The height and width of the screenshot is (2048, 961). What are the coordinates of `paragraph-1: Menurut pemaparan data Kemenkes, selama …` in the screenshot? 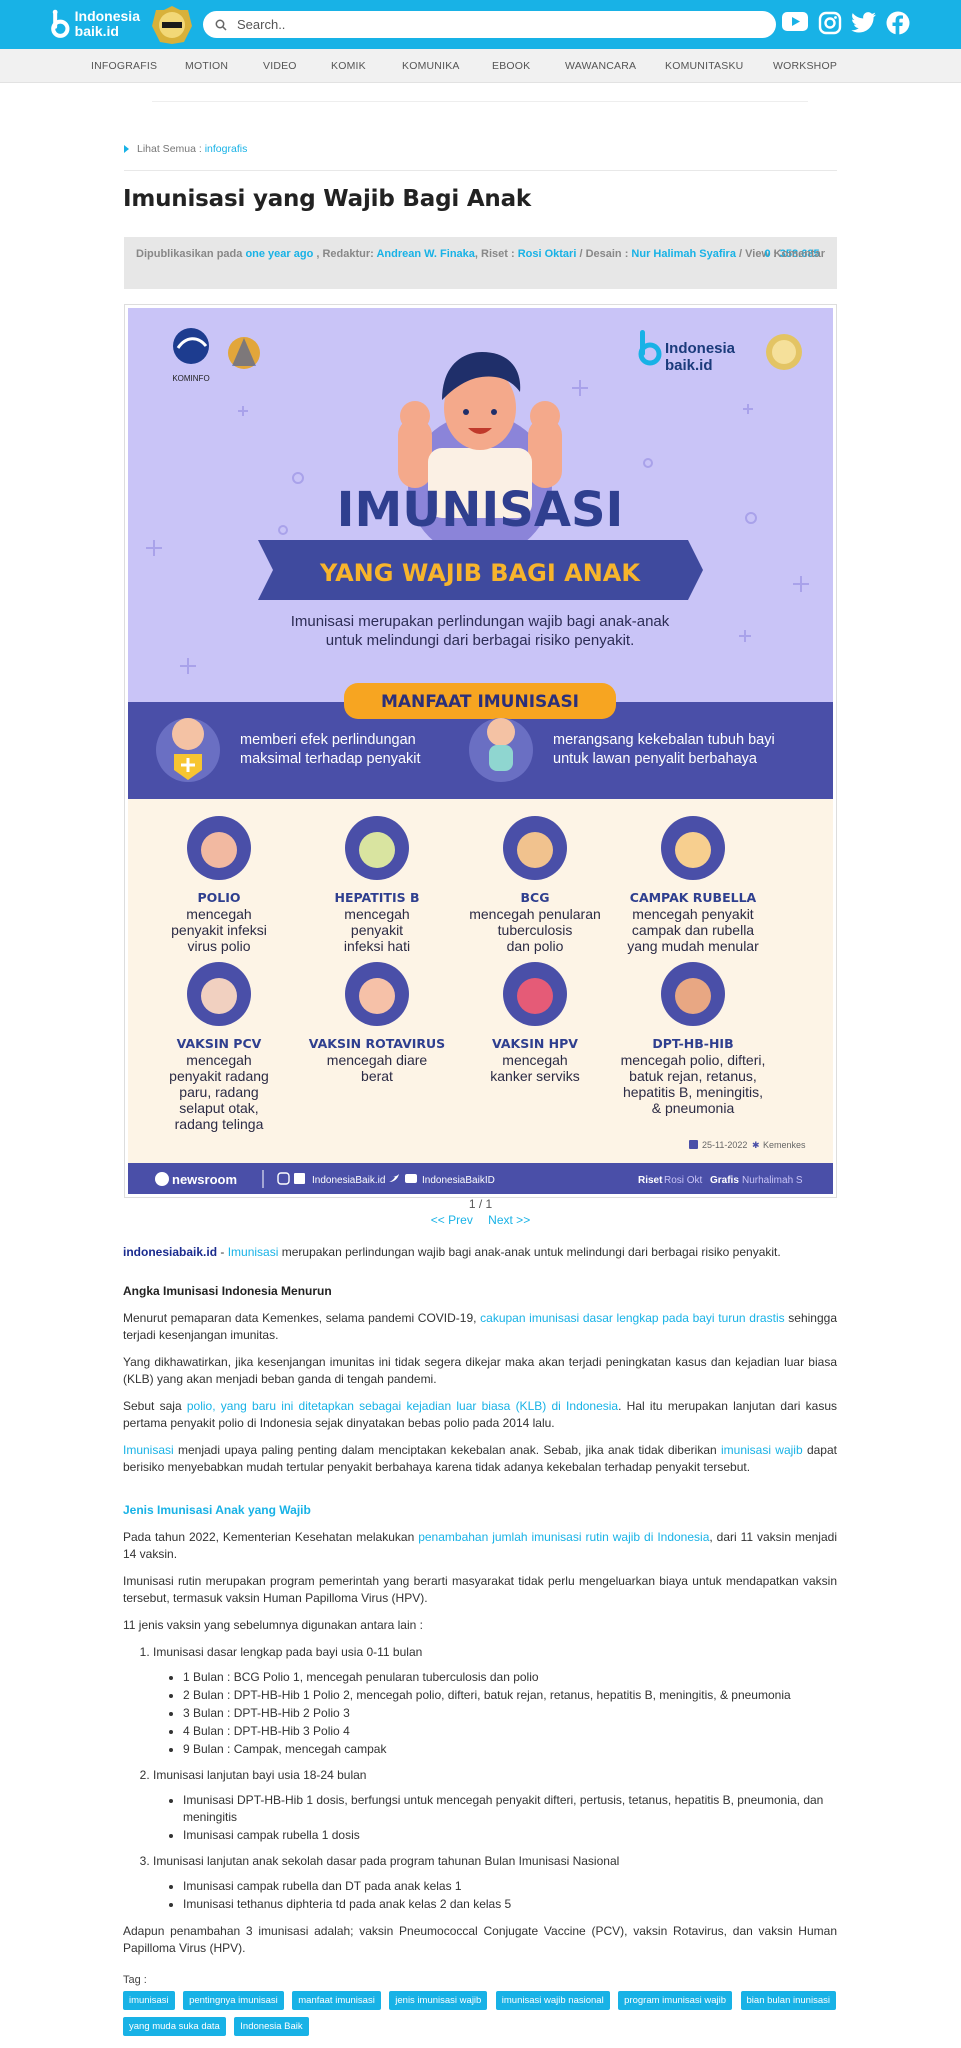 It's located at (480, 1327).